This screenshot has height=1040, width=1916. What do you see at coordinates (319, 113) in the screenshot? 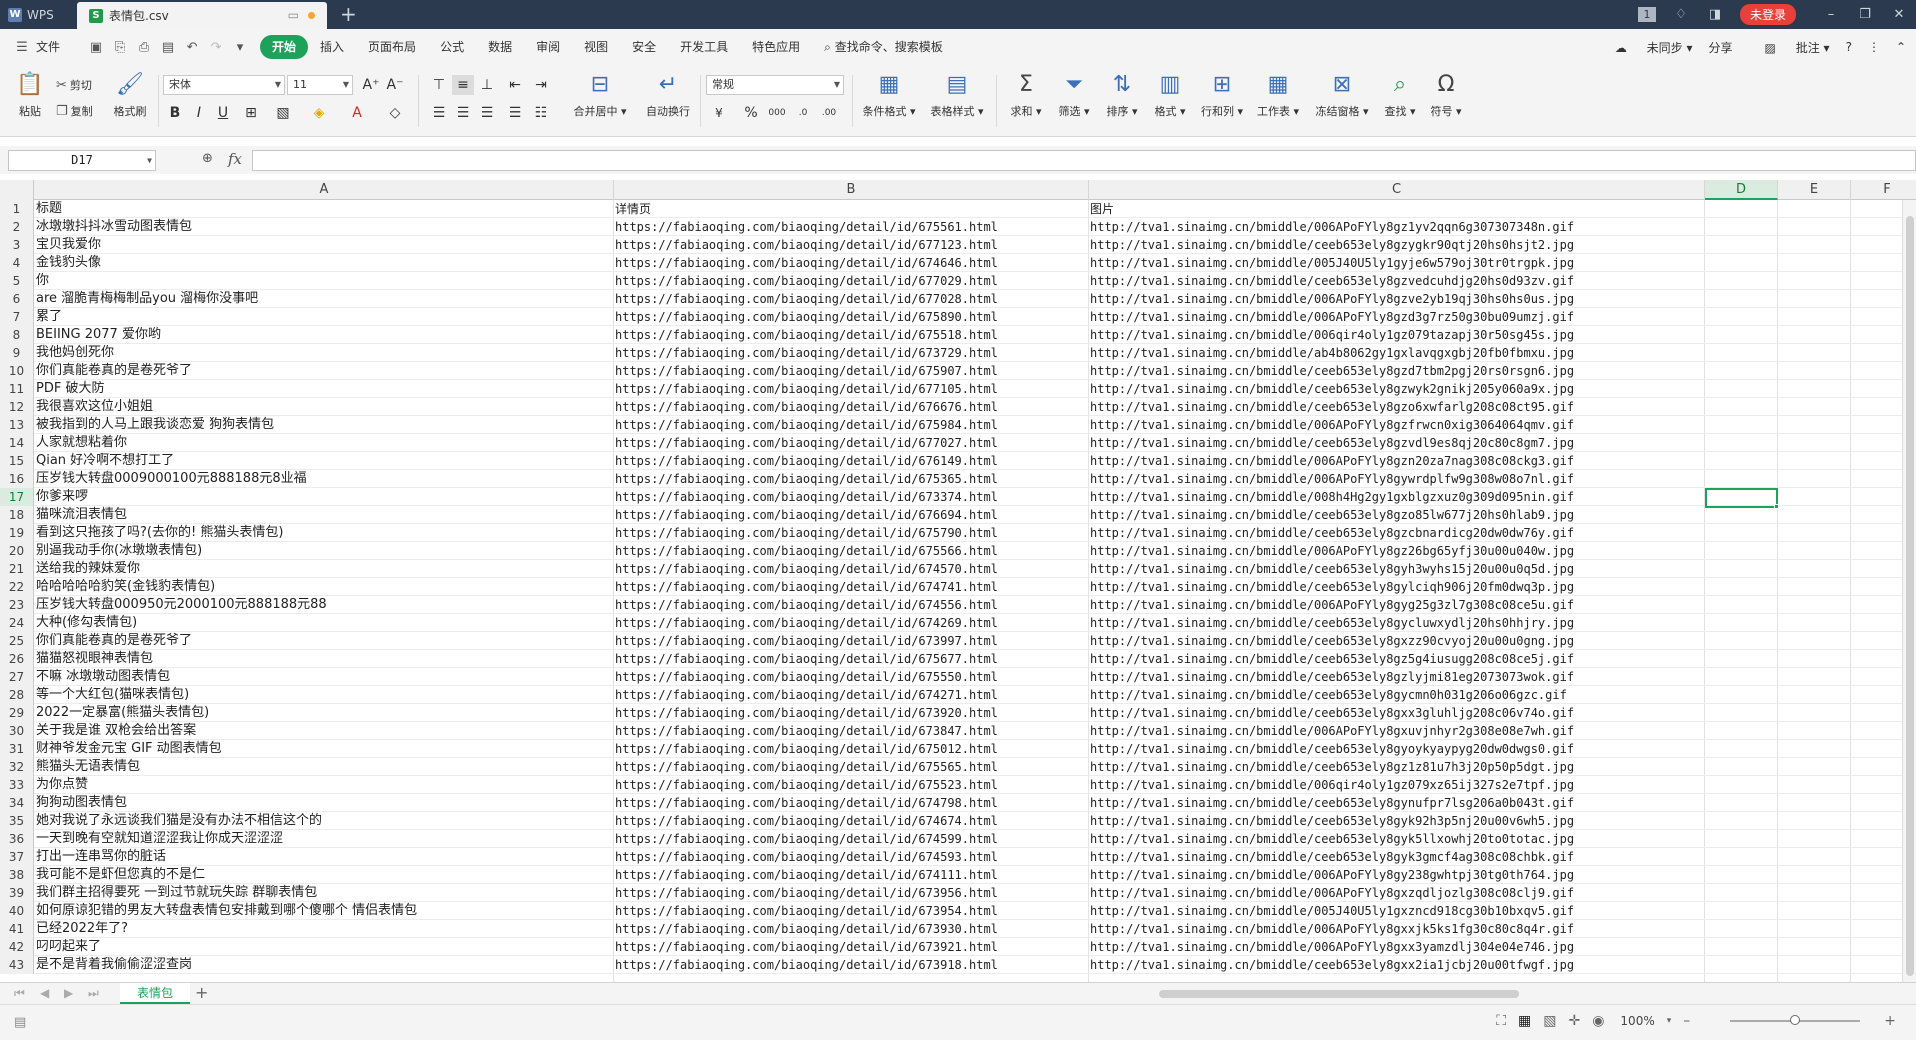
I see `fill-color-icon: ◈` at bounding box center [319, 113].